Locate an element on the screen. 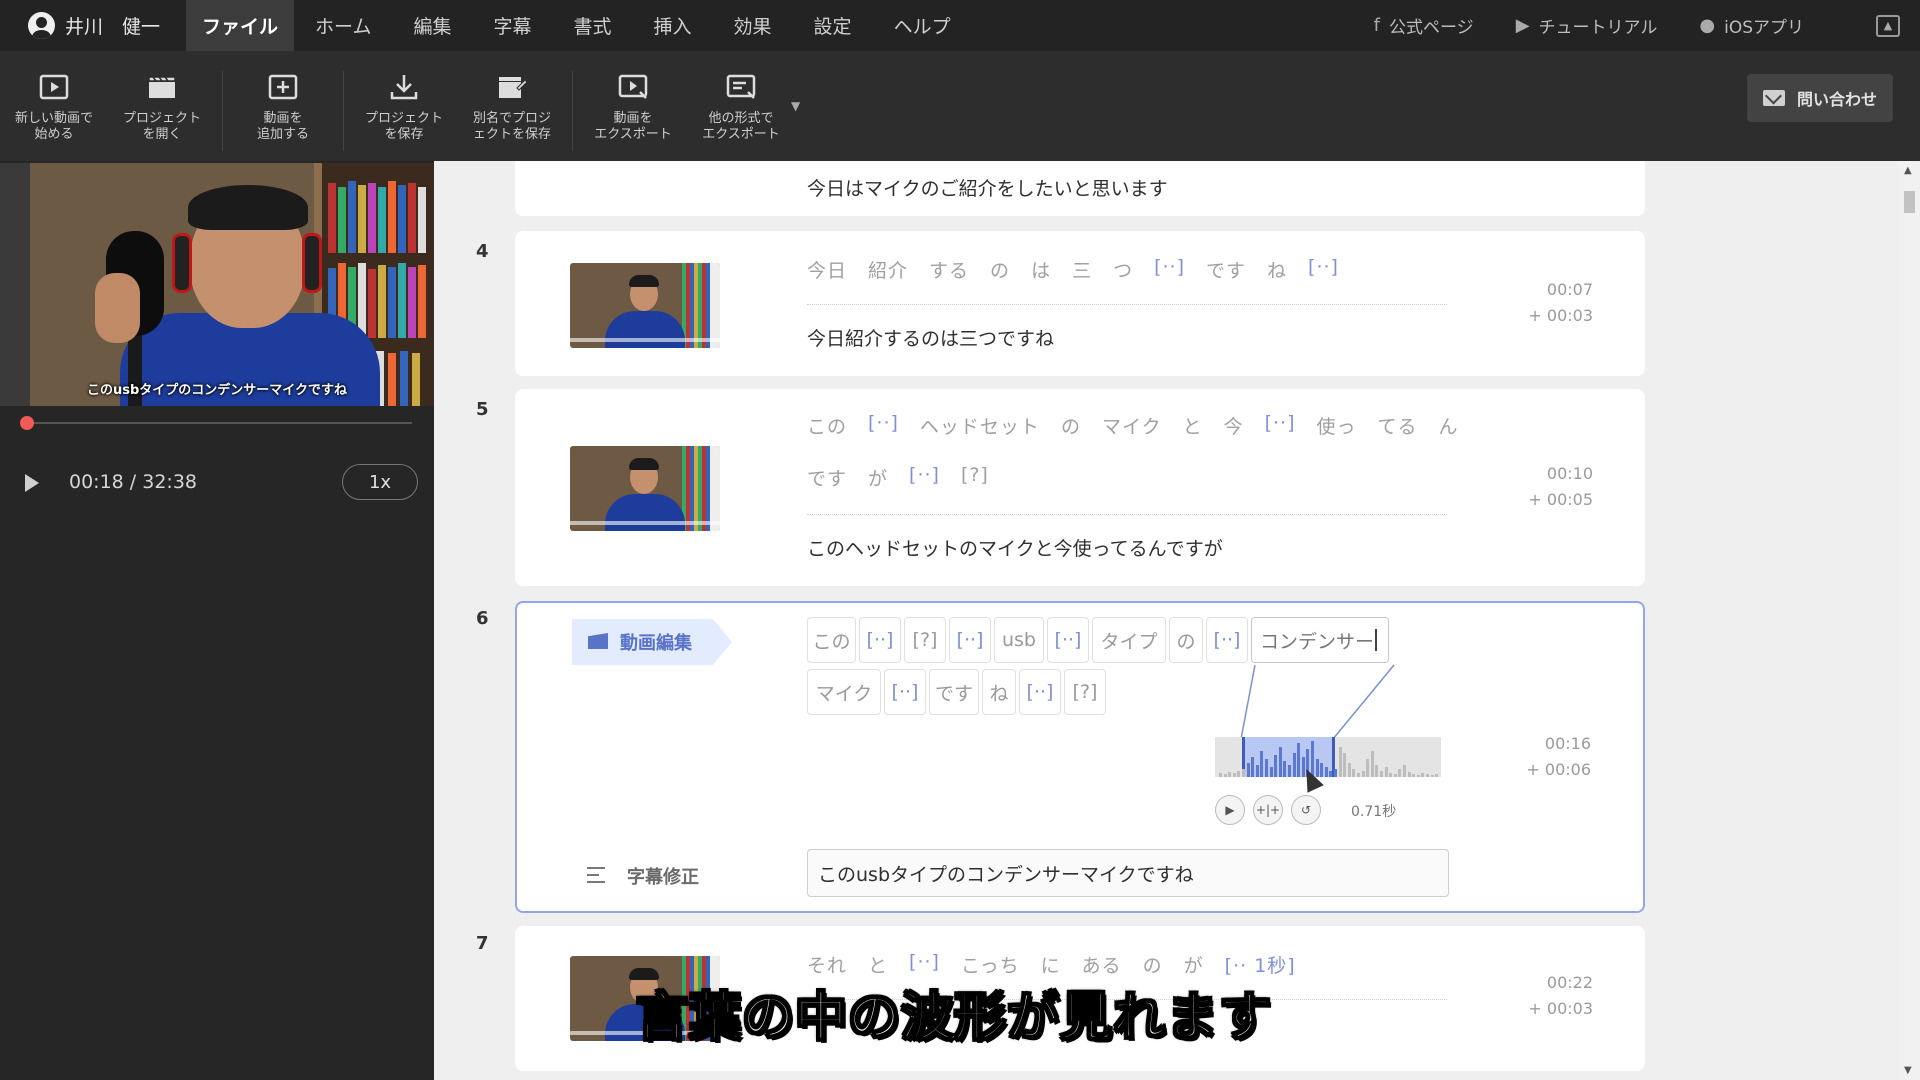 The width and height of the screenshot is (1920, 1080). menu-insert: 挿入 is located at coordinates (673, 25).